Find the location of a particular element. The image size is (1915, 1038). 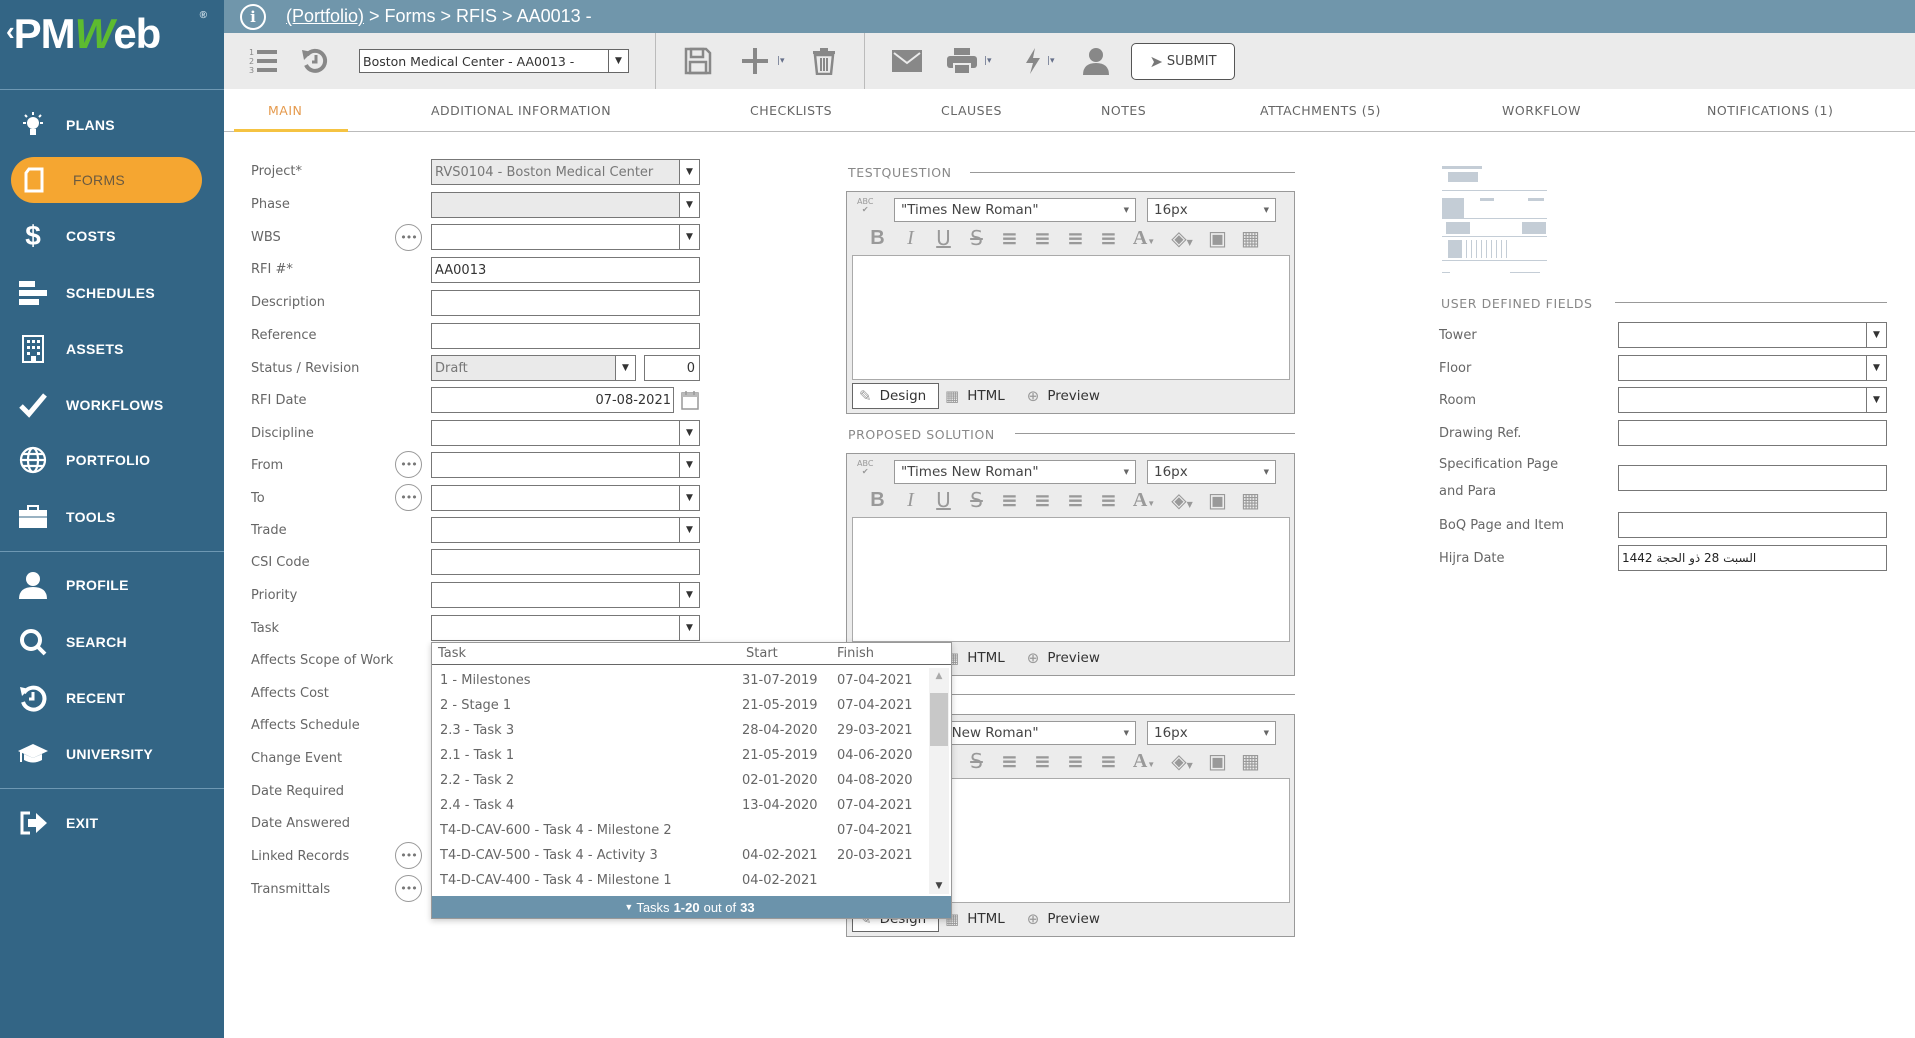

tab-workflow: WORKFLOW is located at coordinates (1541, 110).